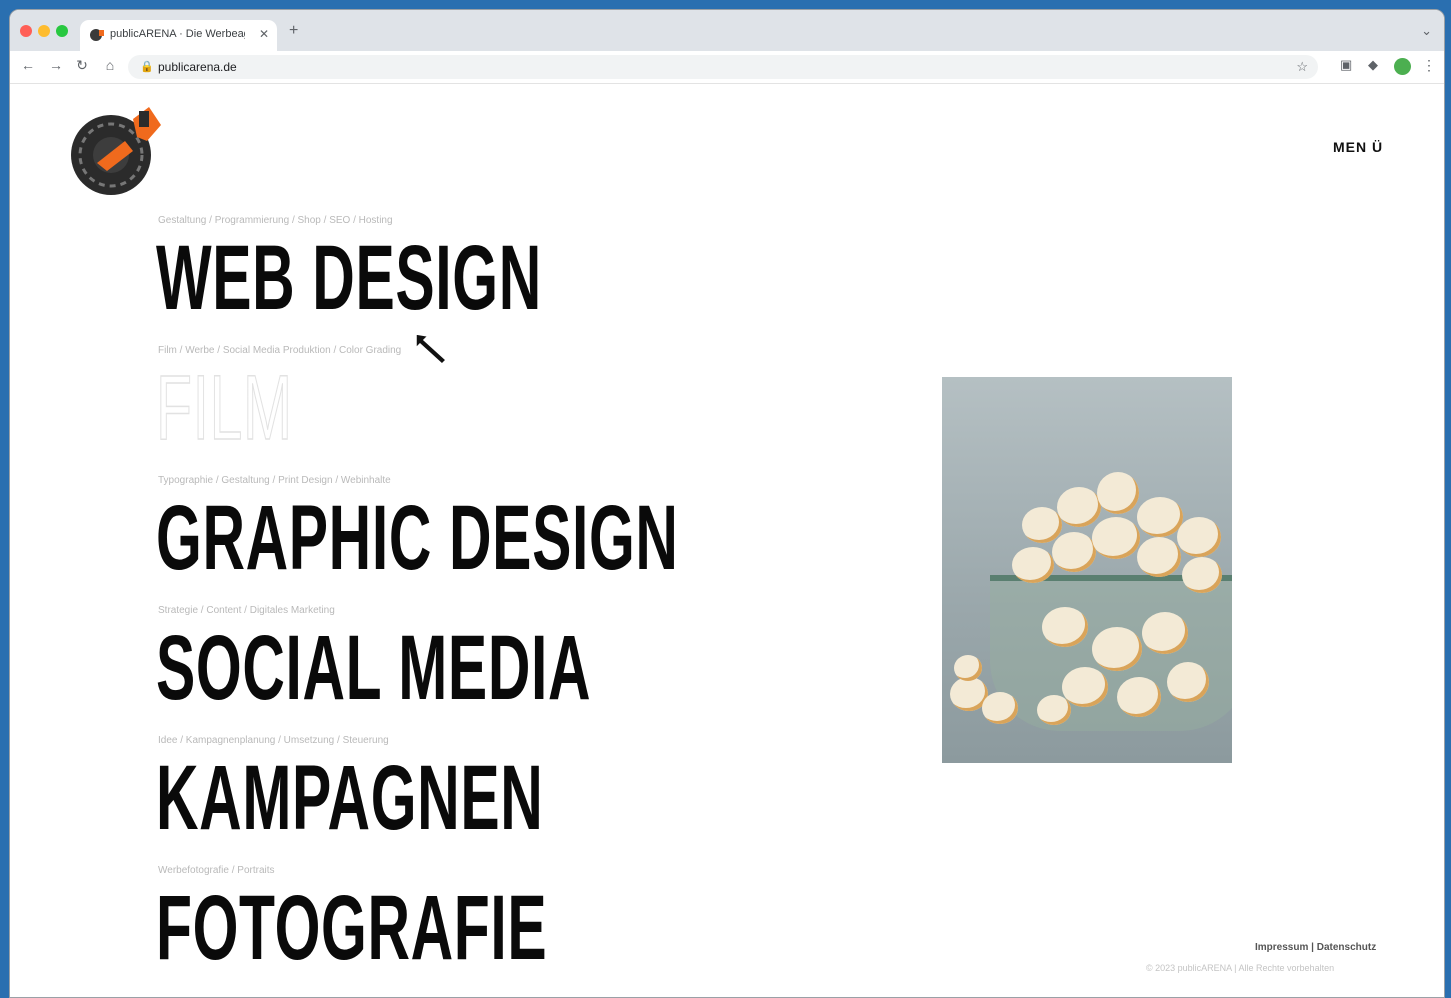  What do you see at coordinates (82, 65) in the screenshot?
I see `reload-icon: ↻` at bounding box center [82, 65].